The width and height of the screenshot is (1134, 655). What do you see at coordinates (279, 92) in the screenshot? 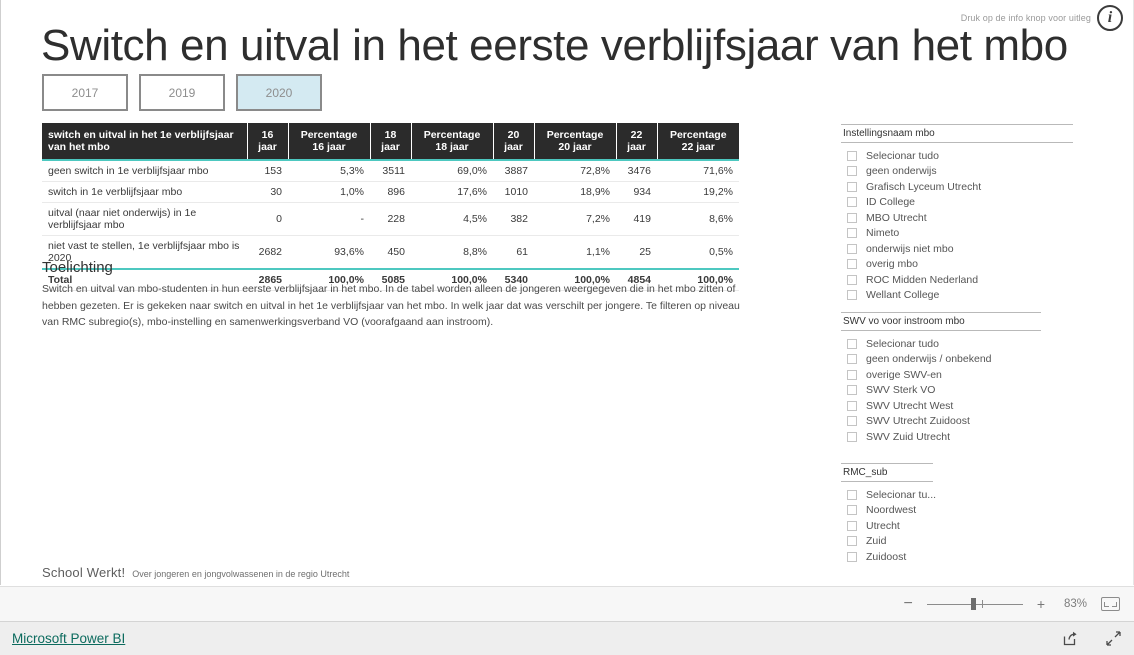
I see `year-button-2020: 2020` at bounding box center [279, 92].